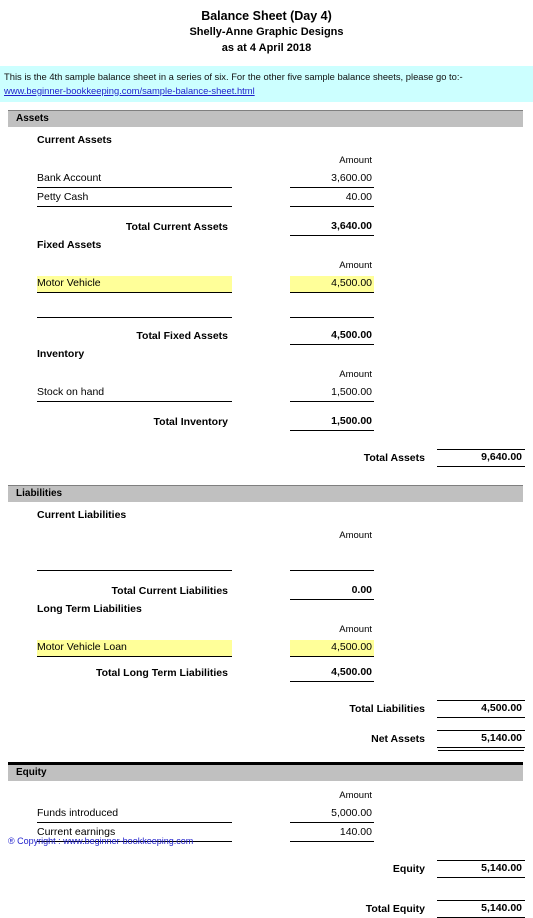 The width and height of the screenshot is (533, 918). I want to click on row-amount: 5,000.00, so click(332, 815).